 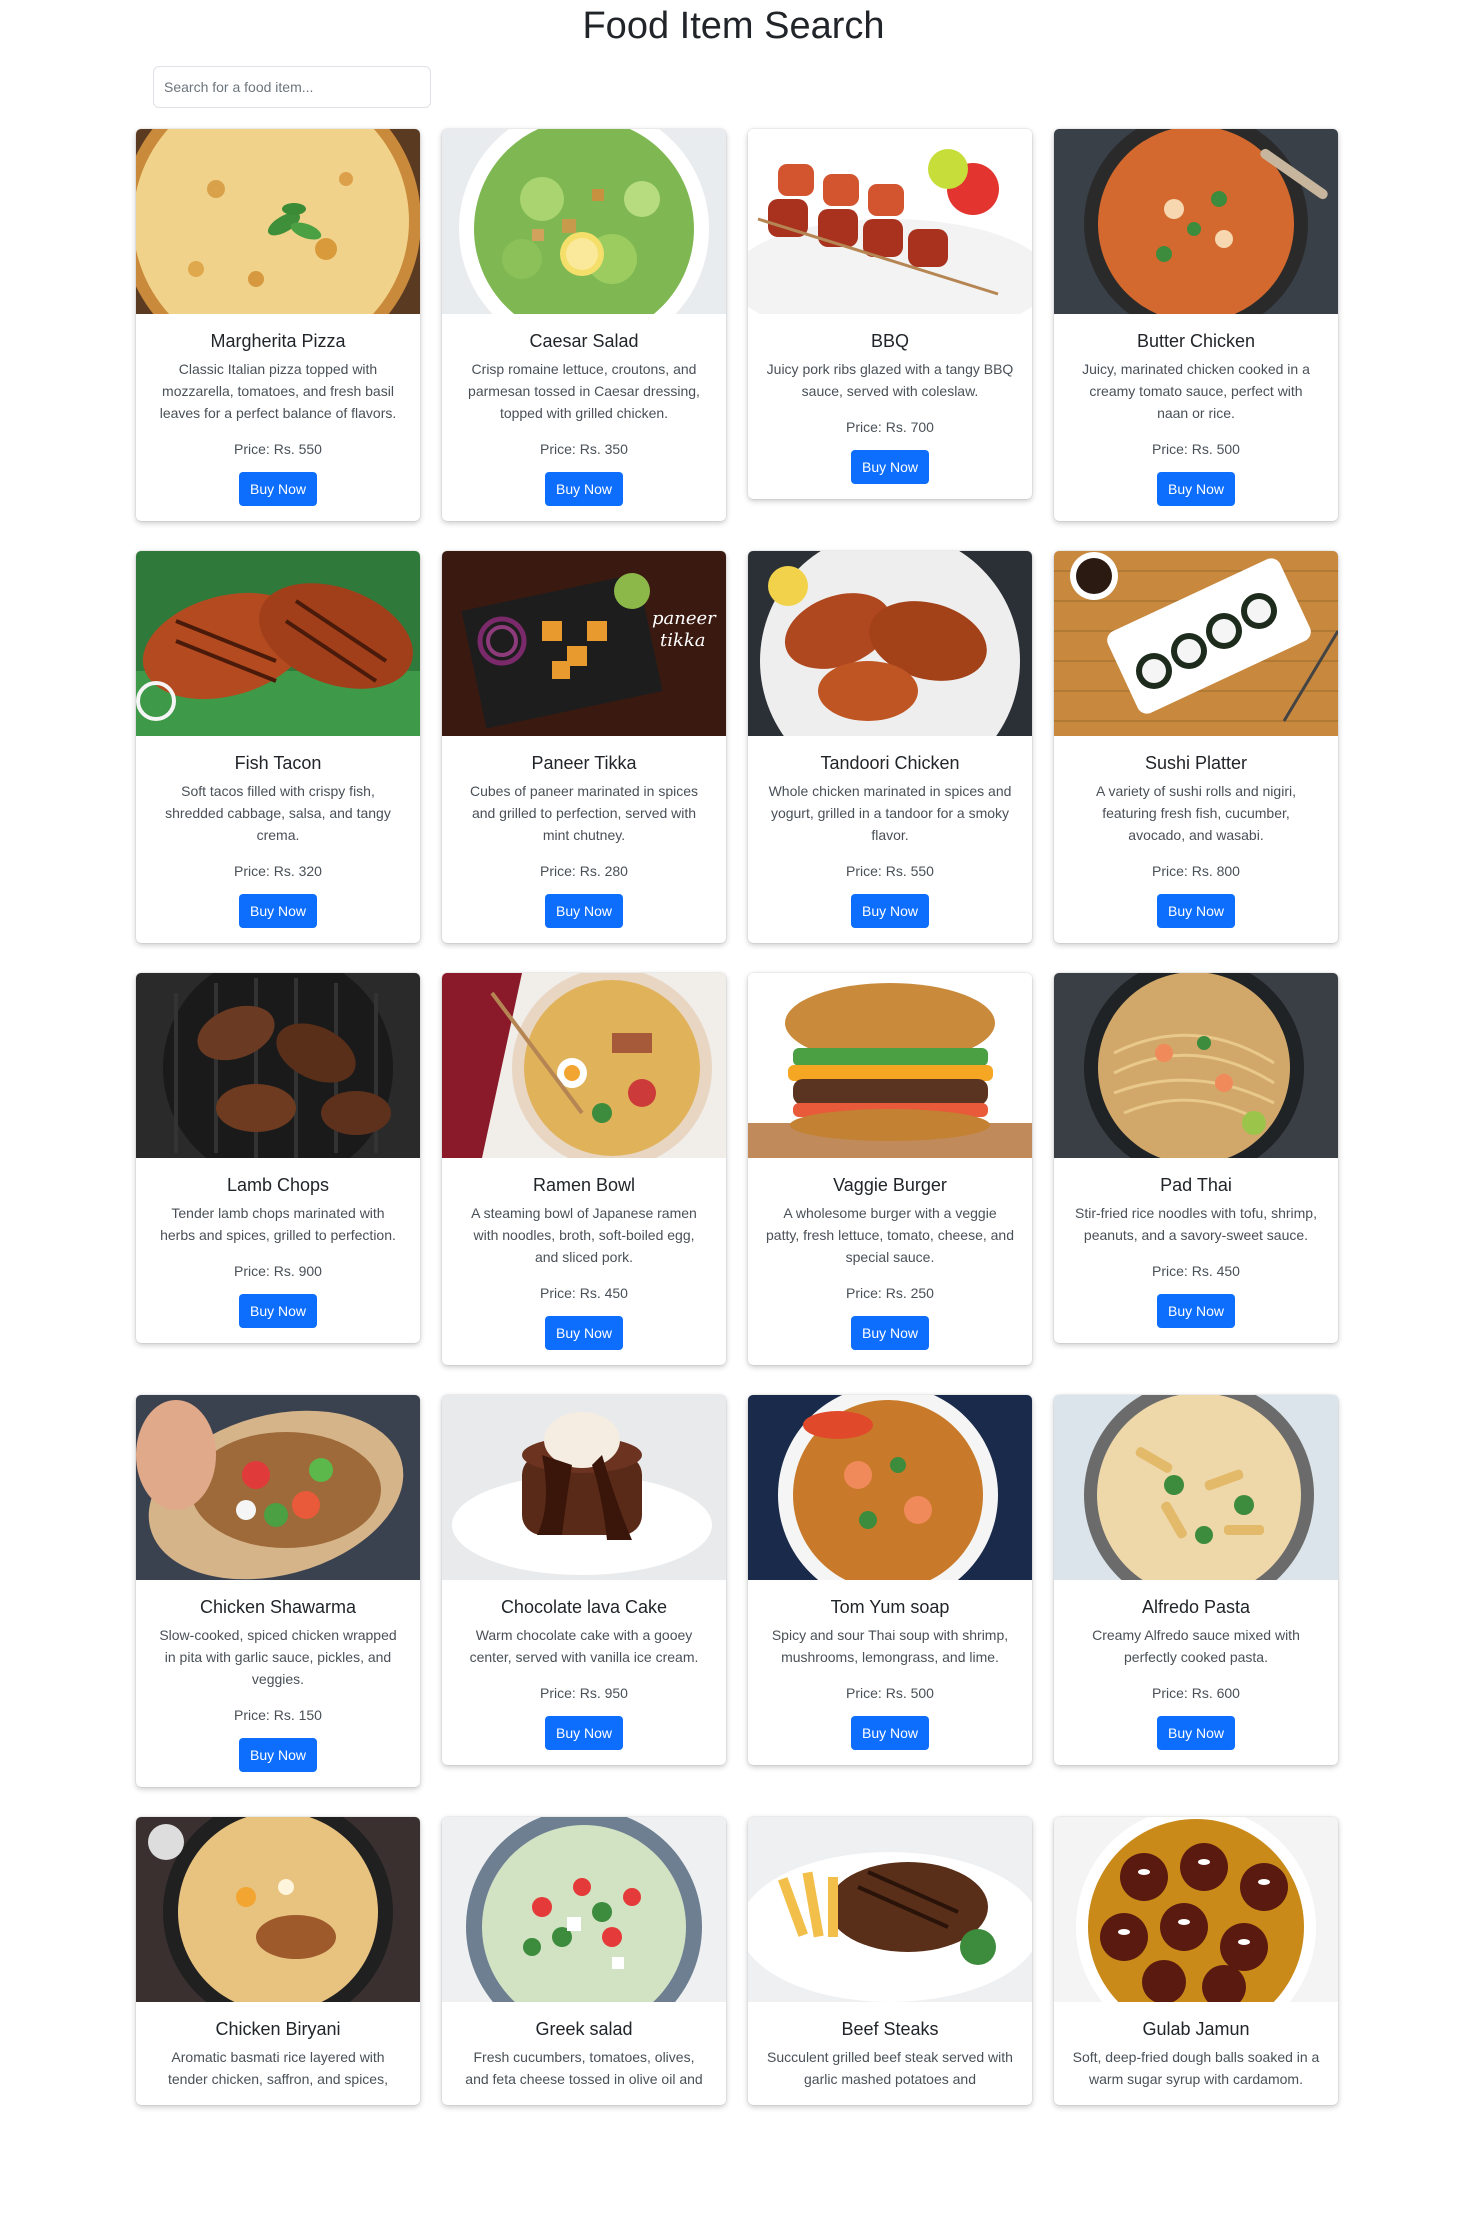 I want to click on food-name: Greek salad, so click(x=584, y=2029).